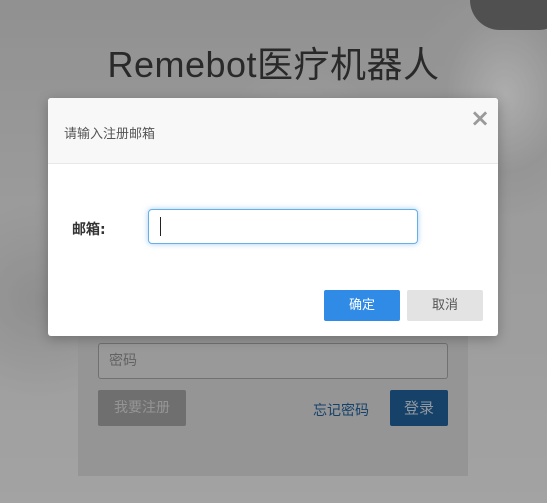 Image resolution: width=547 pixels, height=503 pixels. Describe the element at coordinates (445, 305) in the screenshot. I see `cancel-button: 取消` at that location.